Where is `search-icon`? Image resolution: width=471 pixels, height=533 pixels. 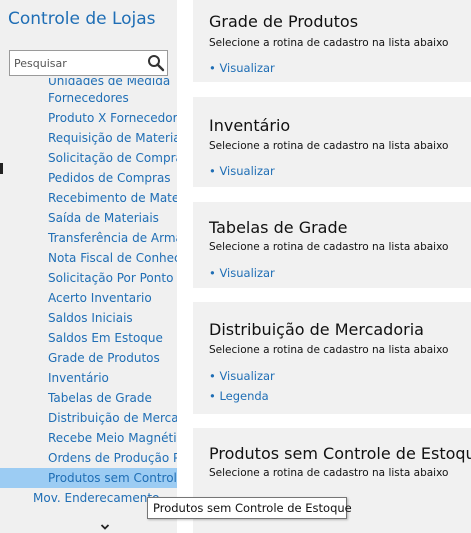
search-icon is located at coordinates (156, 63).